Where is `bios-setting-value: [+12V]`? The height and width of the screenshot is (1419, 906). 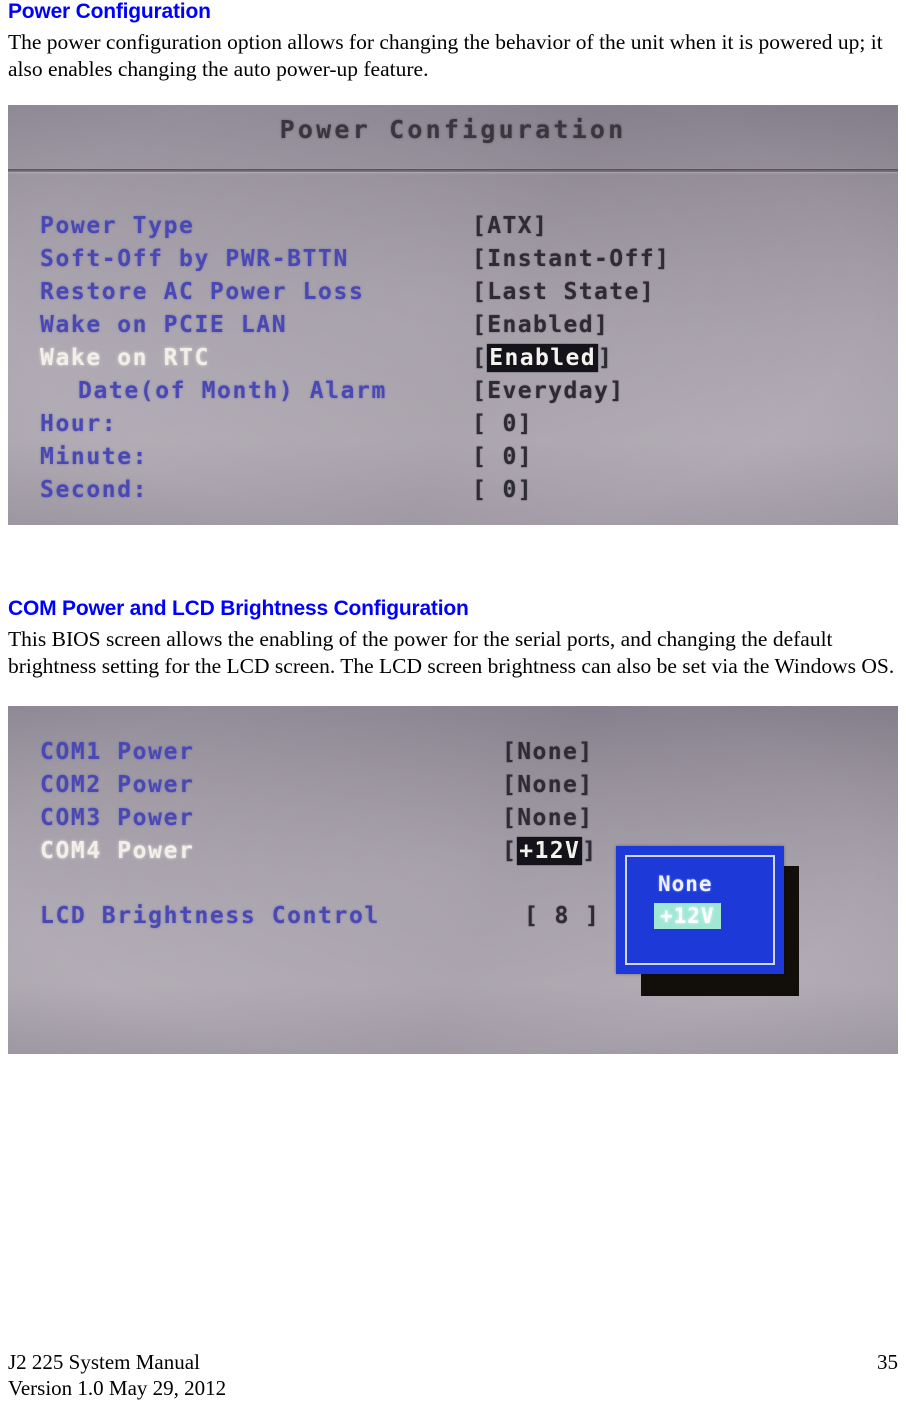
bios-setting-value: [+12V] is located at coordinates (550, 851).